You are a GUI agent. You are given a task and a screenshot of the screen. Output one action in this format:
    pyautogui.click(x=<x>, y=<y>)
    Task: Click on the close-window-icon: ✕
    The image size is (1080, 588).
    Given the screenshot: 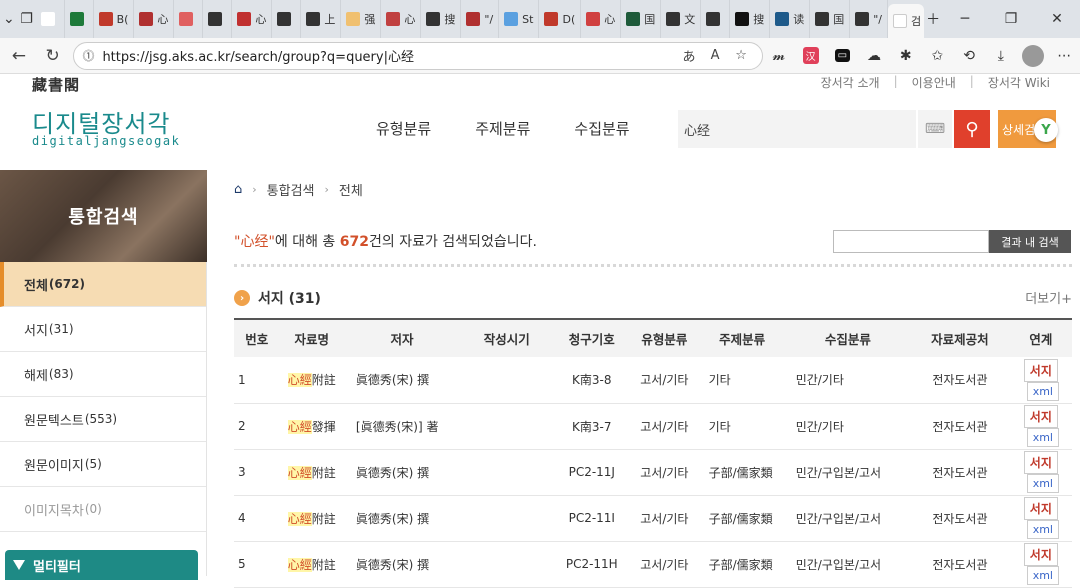 What is the action you would take?
    pyautogui.click(x=1057, y=19)
    